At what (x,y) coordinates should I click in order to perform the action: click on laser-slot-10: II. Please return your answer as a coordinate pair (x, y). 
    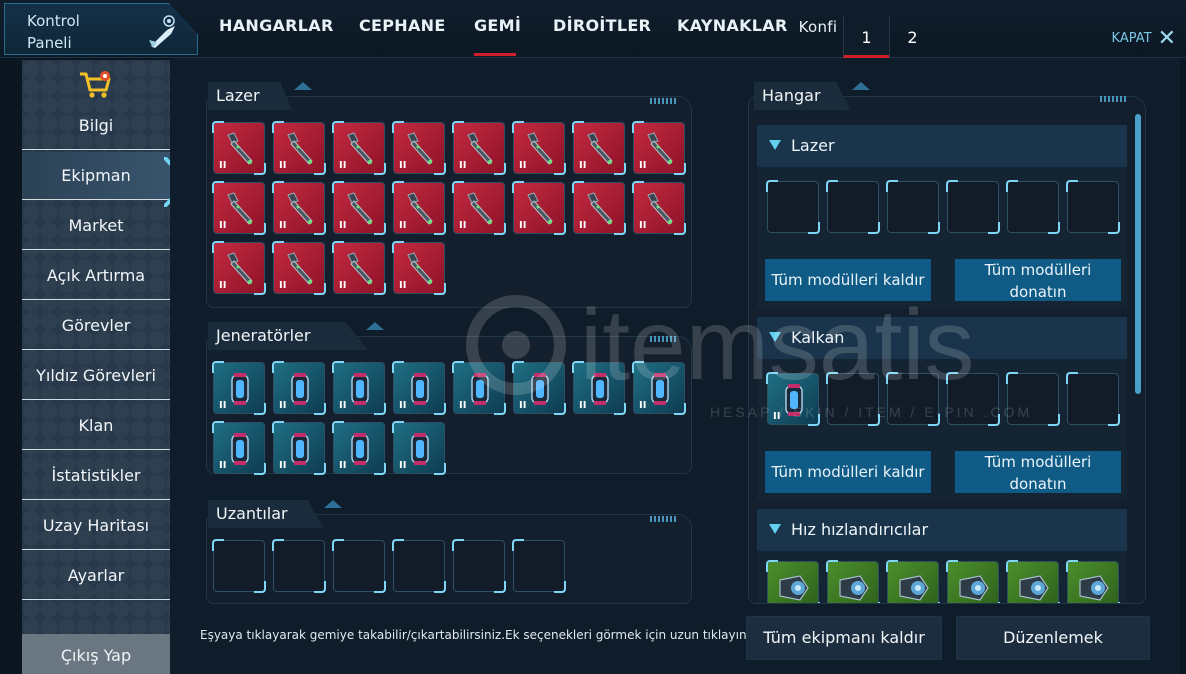
    Looking at the image, I should click on (299, 208).